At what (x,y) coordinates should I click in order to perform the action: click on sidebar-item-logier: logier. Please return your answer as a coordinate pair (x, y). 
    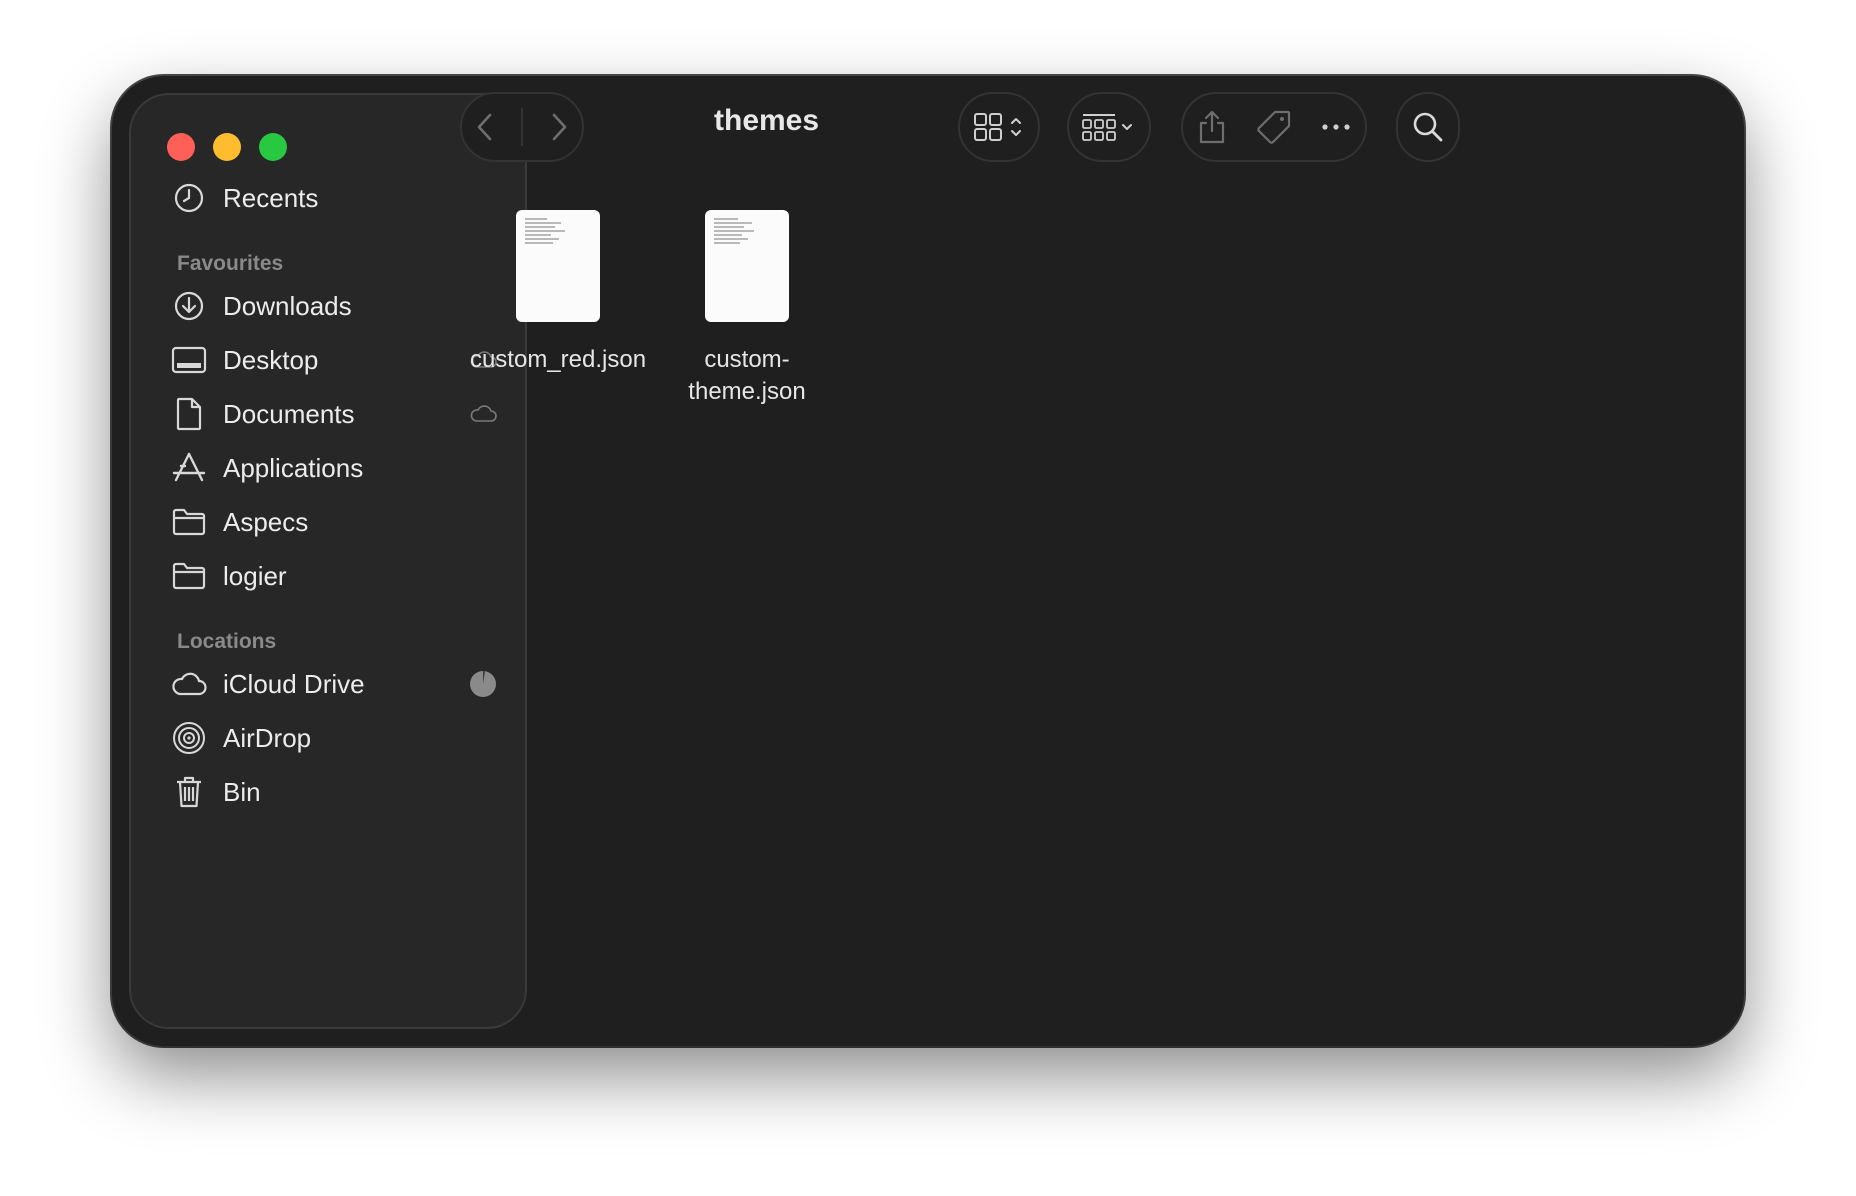
    Looking at the image, I should click on (326, 576).